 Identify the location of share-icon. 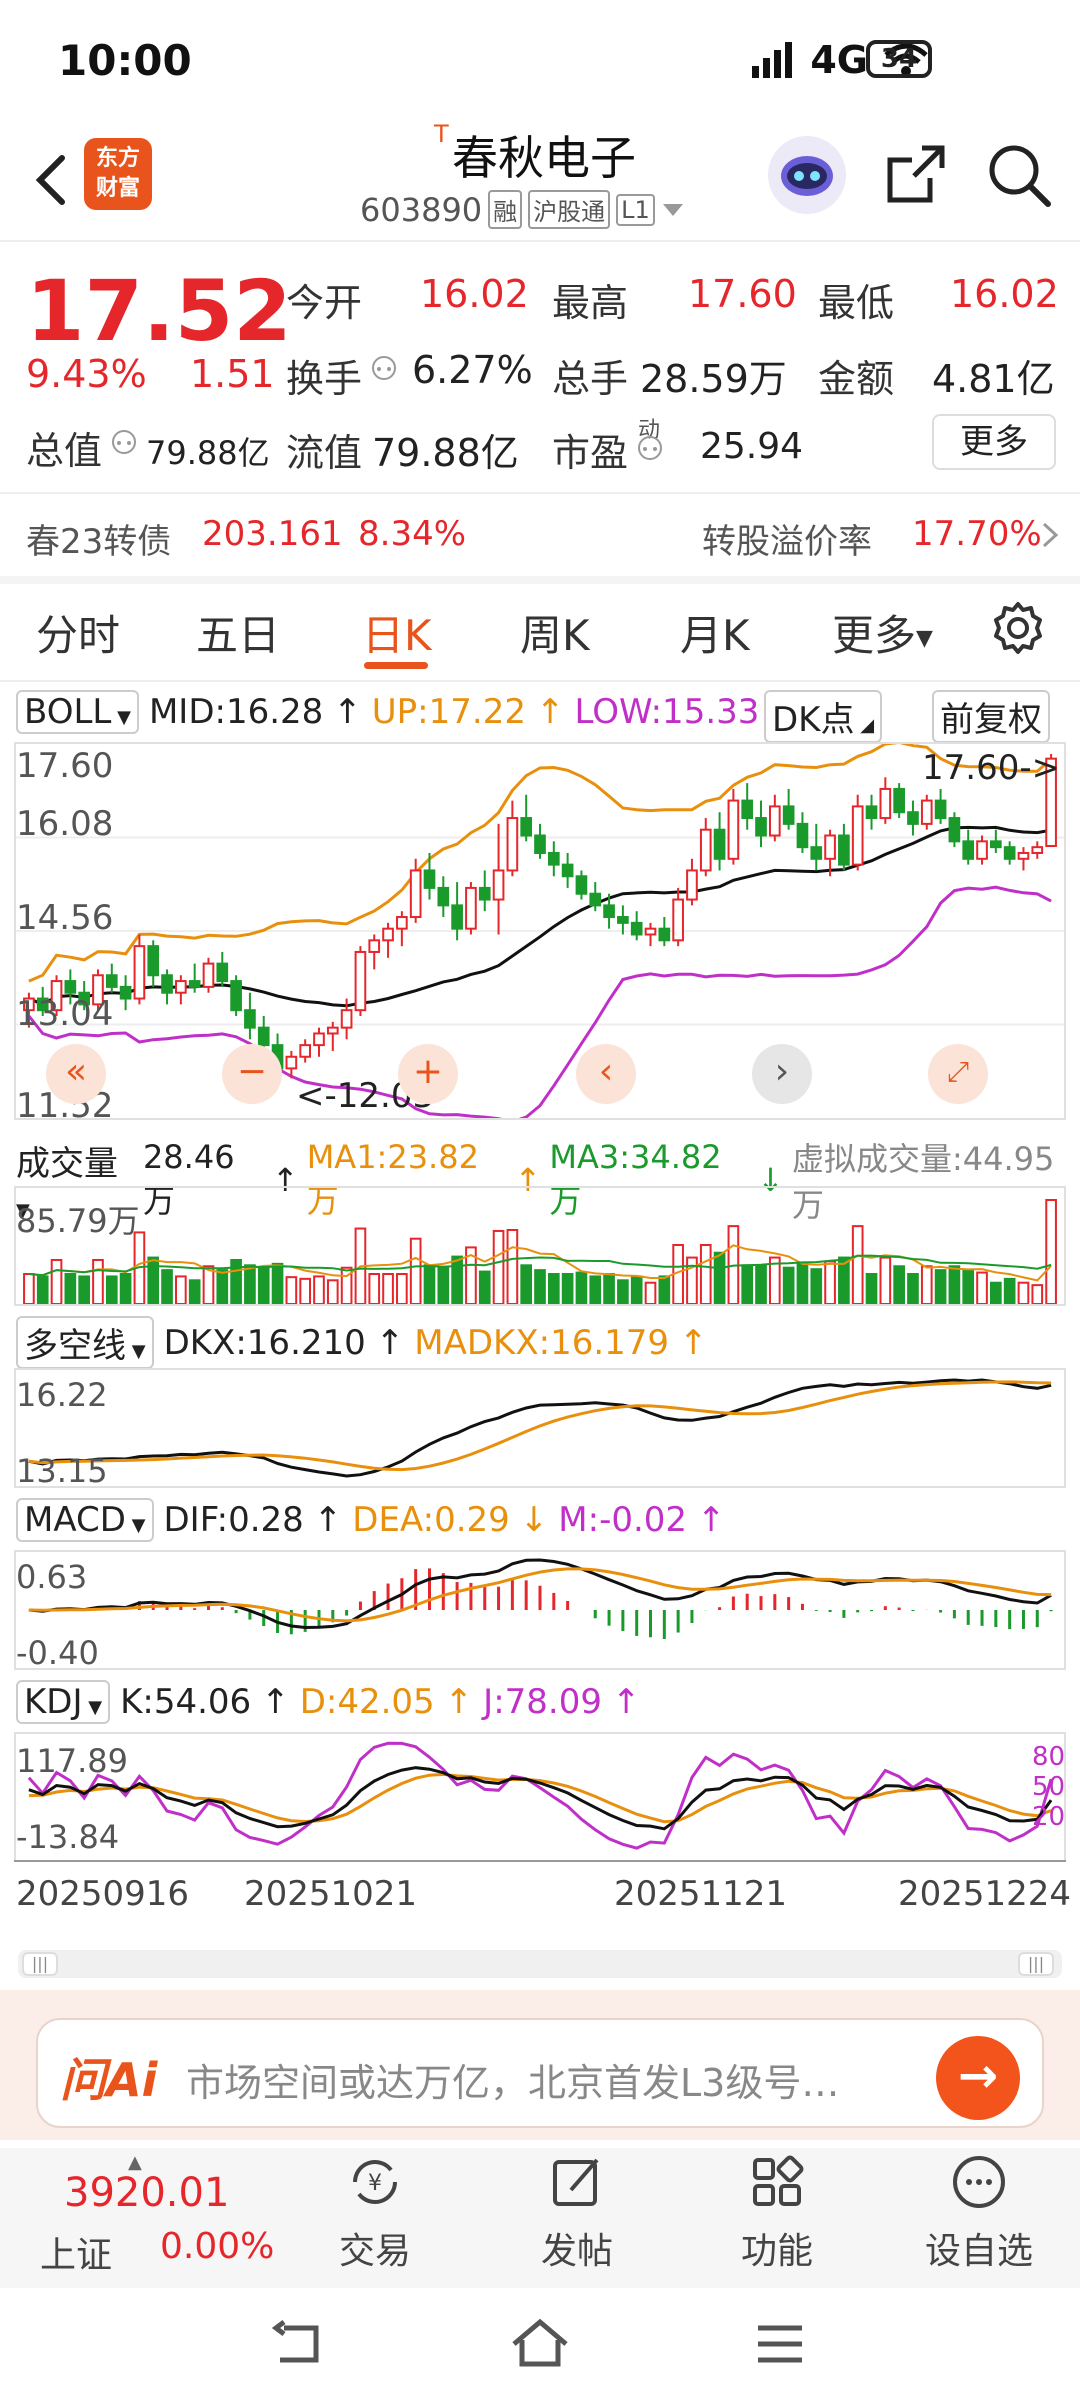
(916, 174).